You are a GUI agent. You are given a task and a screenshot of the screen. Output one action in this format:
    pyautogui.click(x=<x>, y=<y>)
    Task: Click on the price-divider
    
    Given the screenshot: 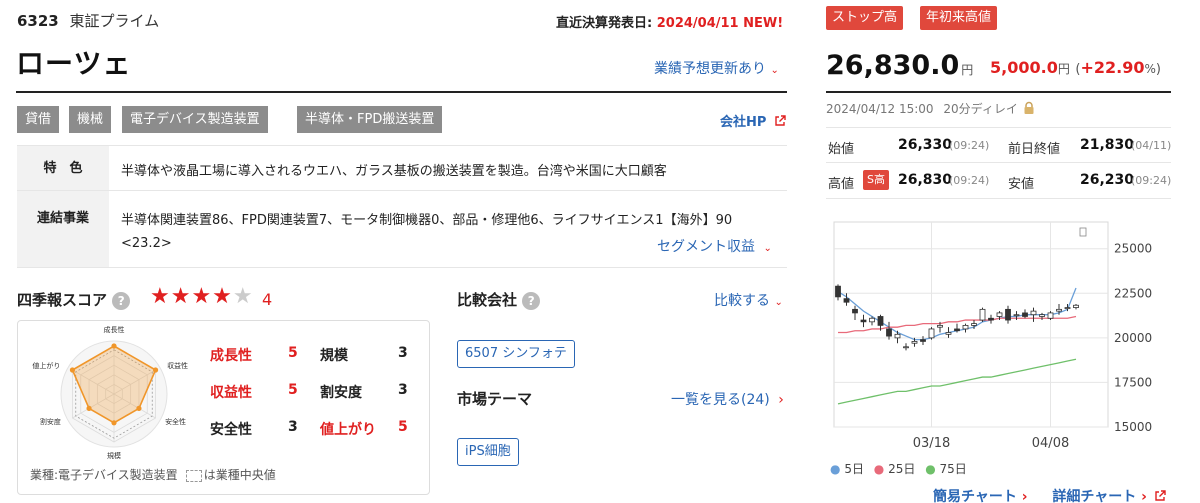 What is the action you would take?
    pyautogui.click(x=998, y=92)
    